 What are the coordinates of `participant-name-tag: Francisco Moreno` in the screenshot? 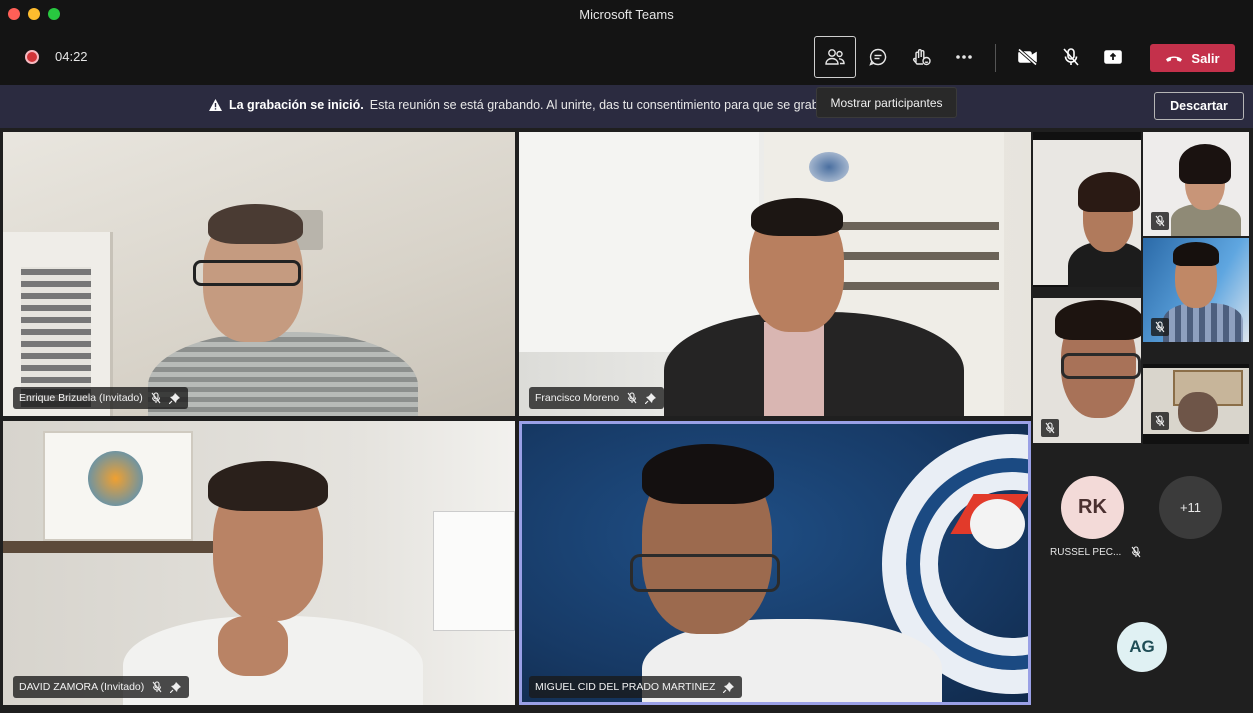 It's located at (597, 398).